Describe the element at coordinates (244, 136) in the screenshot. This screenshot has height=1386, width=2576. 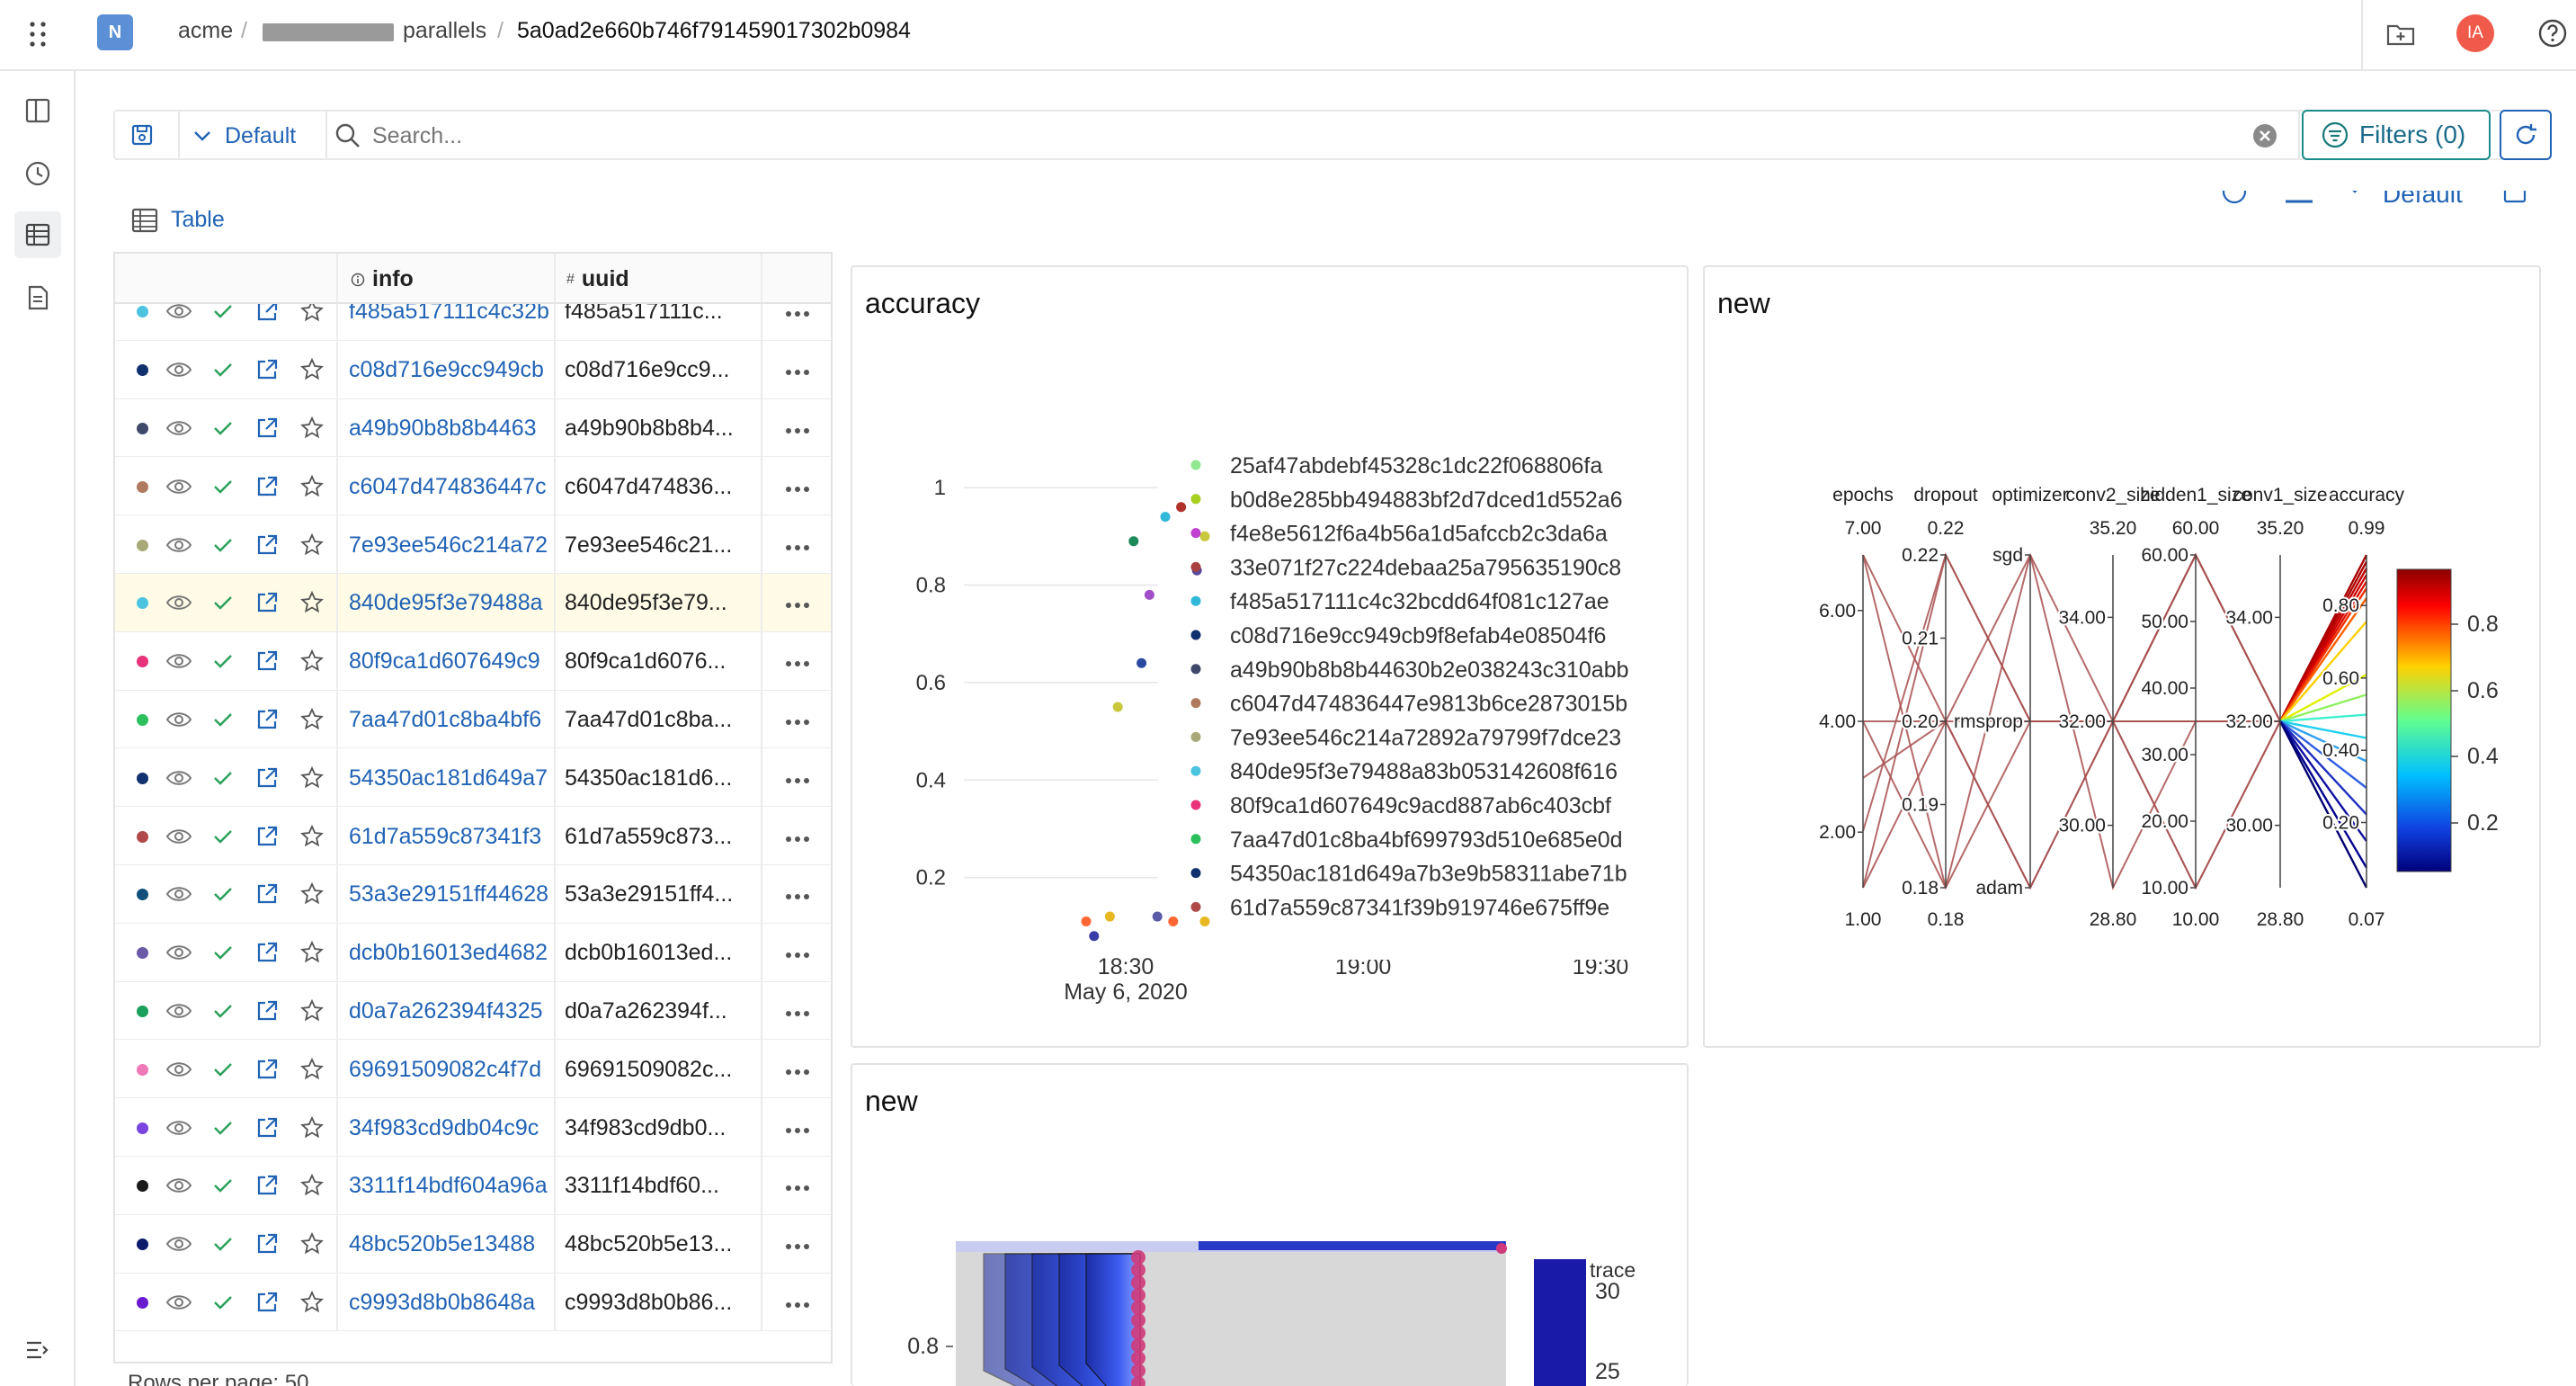
I see `view-selector: Default` at that location.